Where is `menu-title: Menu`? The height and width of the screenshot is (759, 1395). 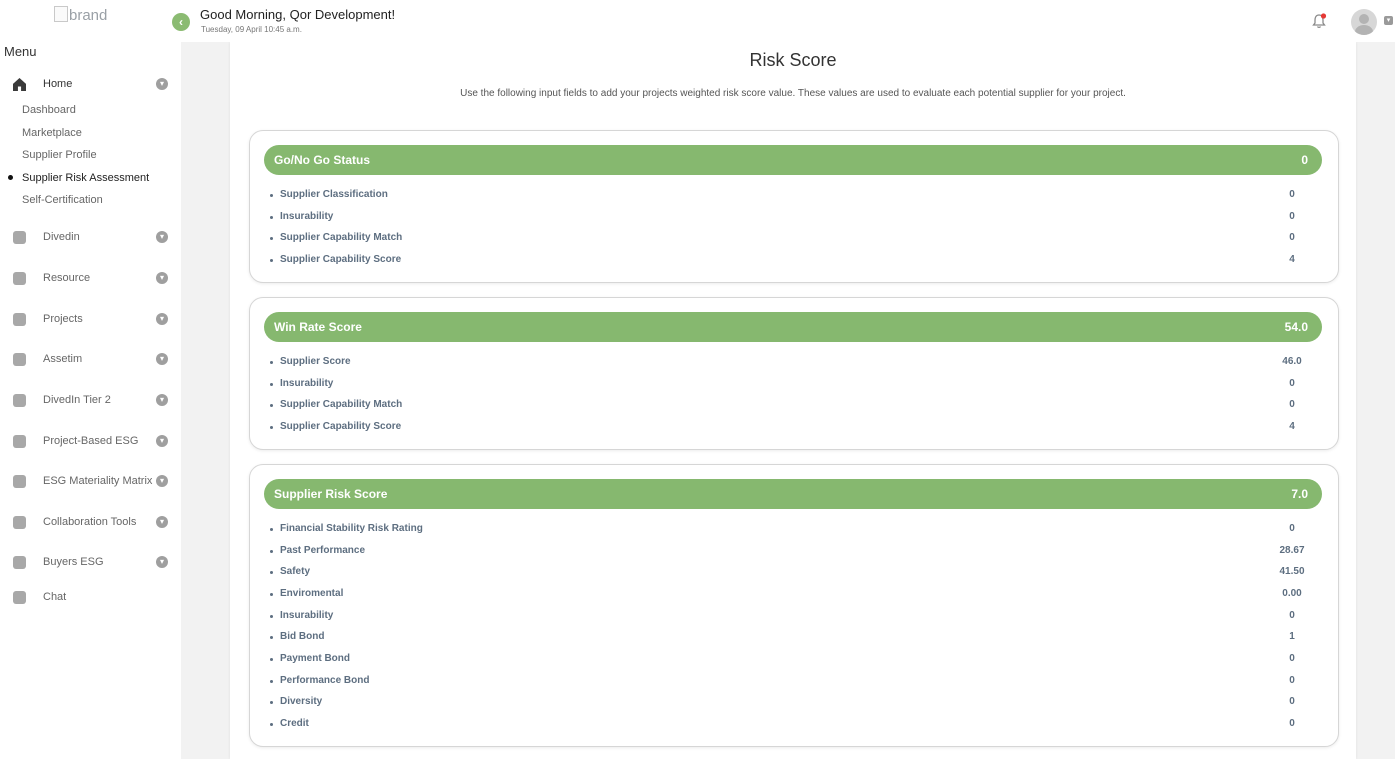
menu-title: Menu is located at coordinates (20, 51).